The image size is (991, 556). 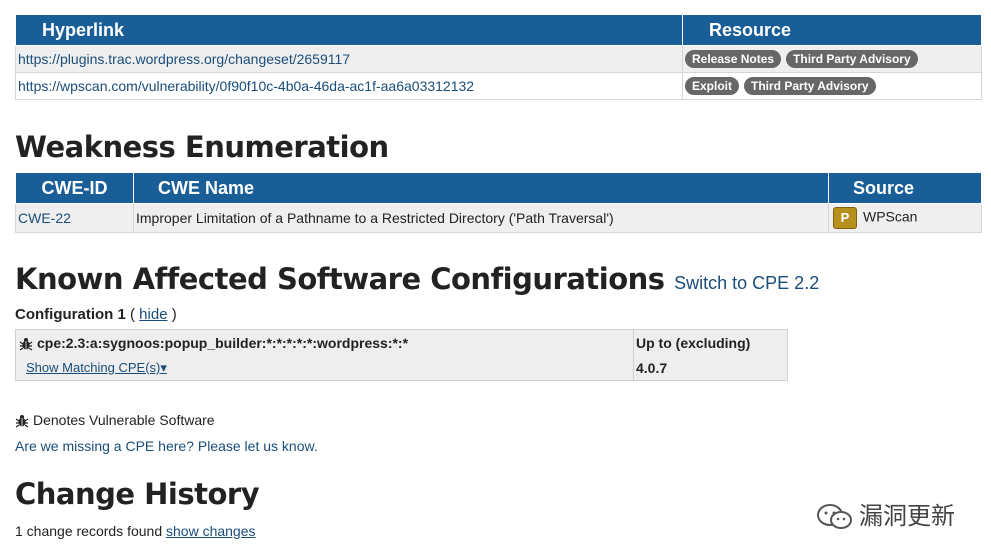 I want to click on source-cell: P WPScan, so click(x=905, y=218).